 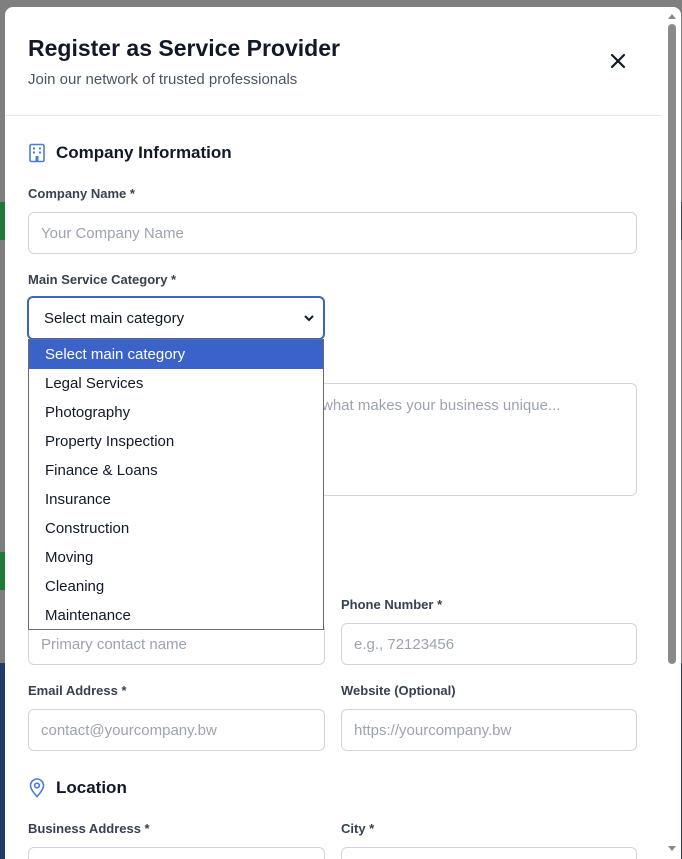 I want to click on company-name-input, so click(x=332, y=233).